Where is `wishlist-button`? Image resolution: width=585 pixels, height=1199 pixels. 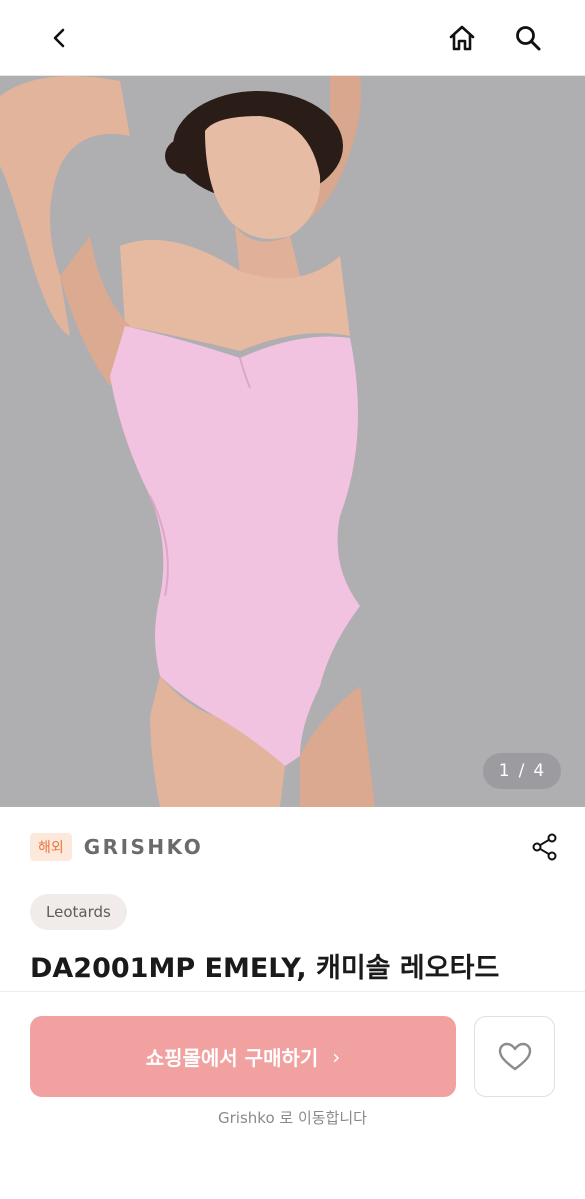 wishlist-button is located at coordinates (514, 1056).